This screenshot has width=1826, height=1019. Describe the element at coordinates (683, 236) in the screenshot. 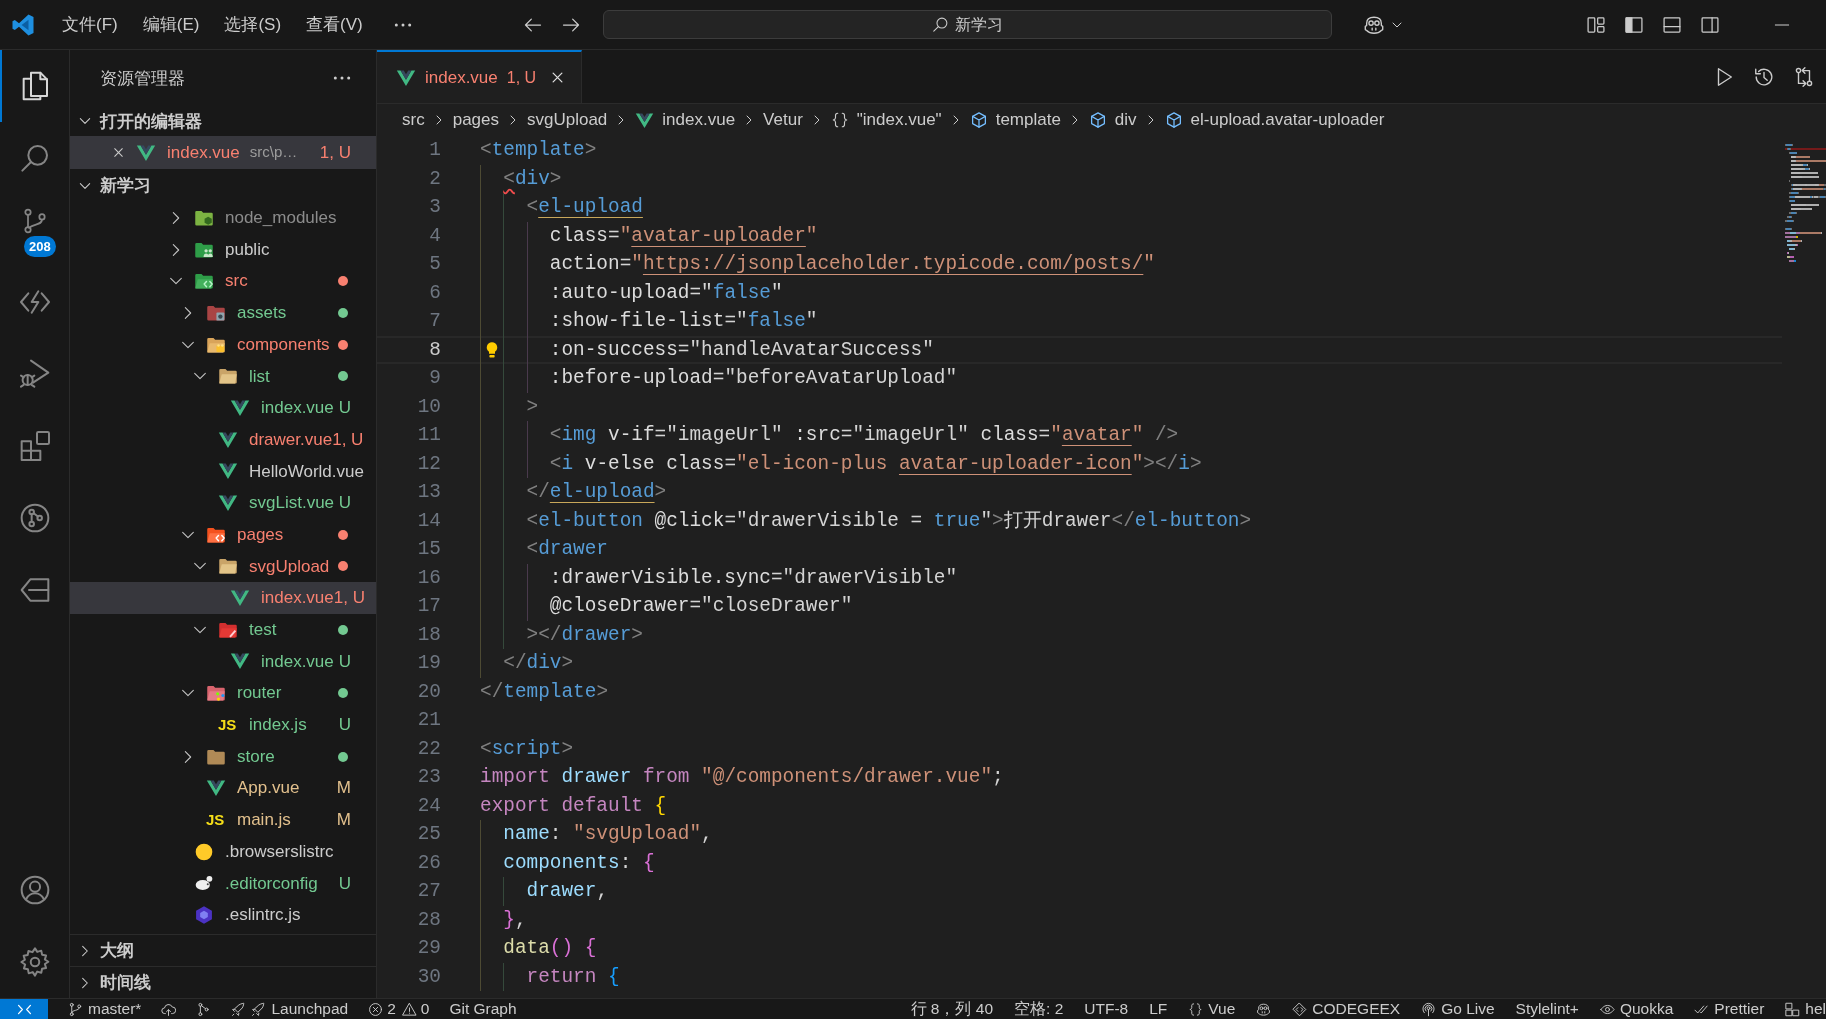

I see `code-line: class="avatar-uploader"` at that location.